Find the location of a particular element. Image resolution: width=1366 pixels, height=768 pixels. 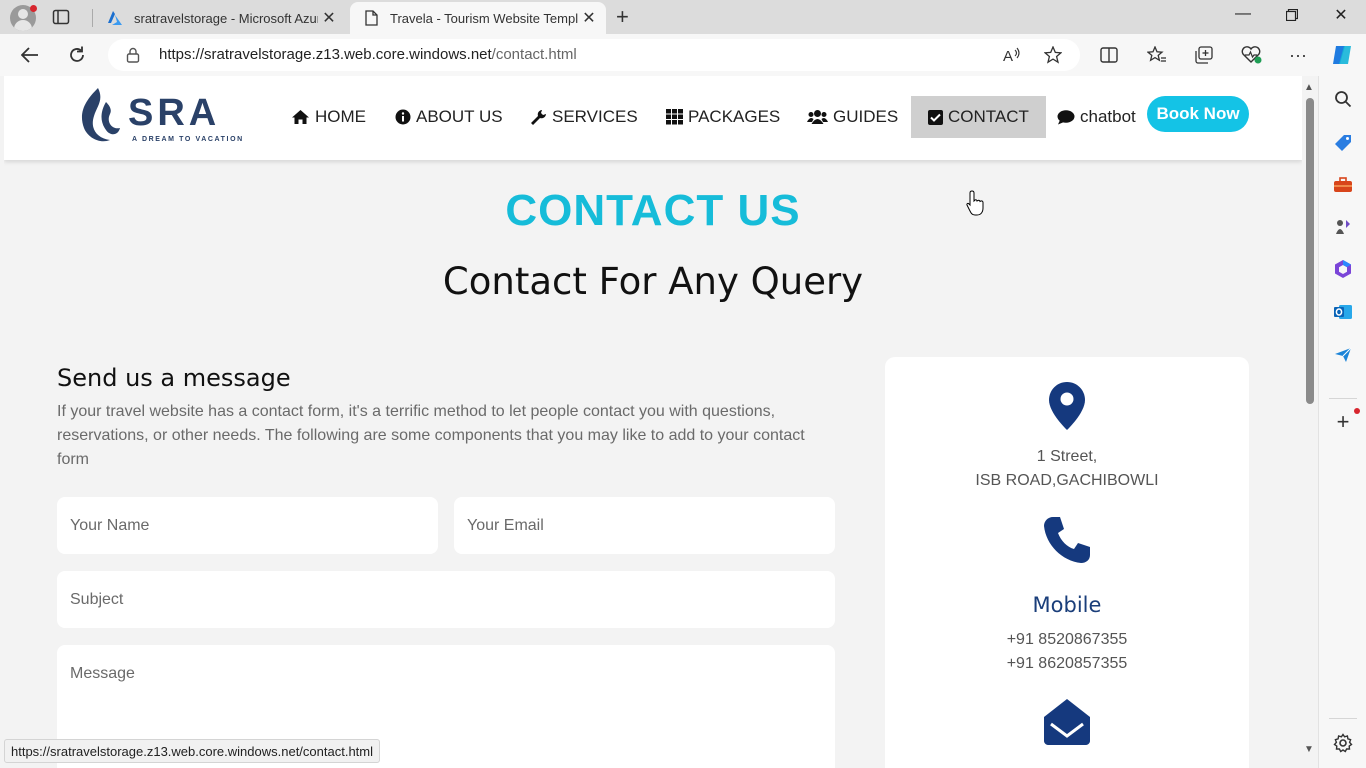

svg-text: A is located at coordinates (1008, 55).